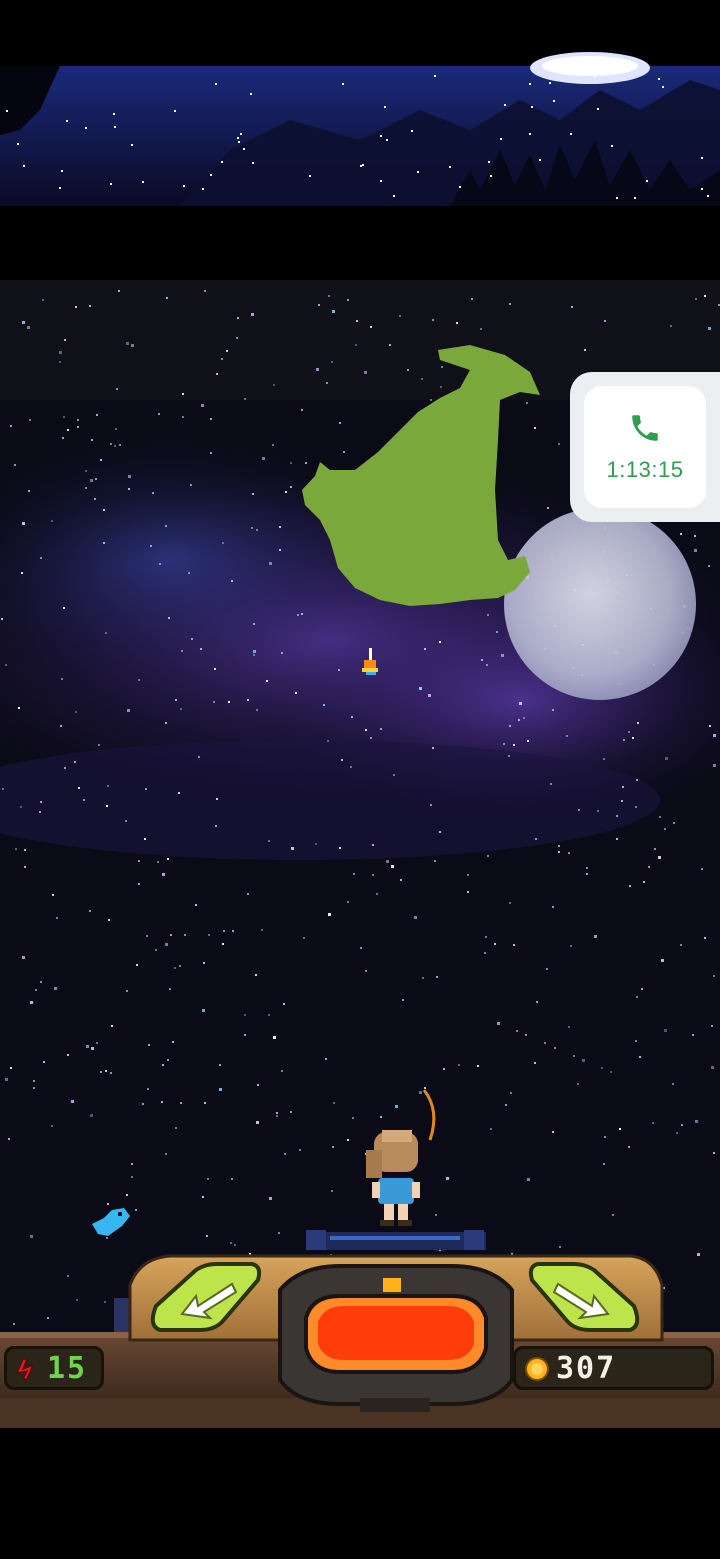 This screenshot has width=720, height=1559. Describe the element at coordinates (25, 1369) in the screenshot. I see `energy-icon` at that location.